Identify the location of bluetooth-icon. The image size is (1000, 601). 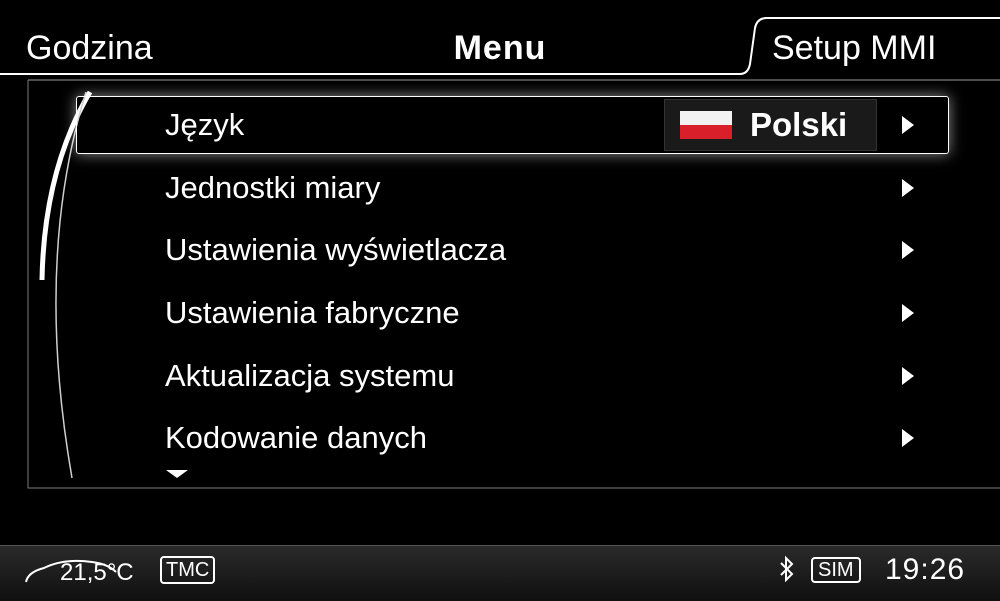
(787, 569).